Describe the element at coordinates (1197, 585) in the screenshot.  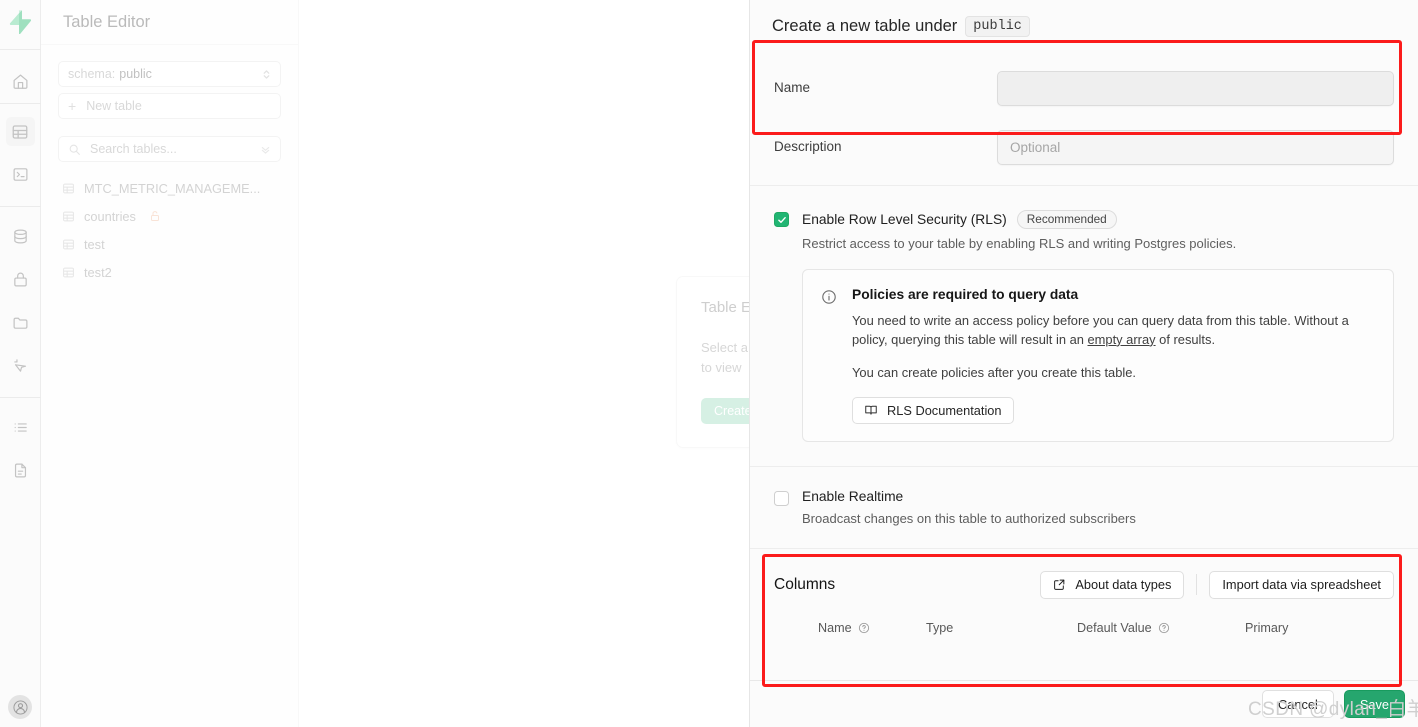
I see `action-divider` at that location.